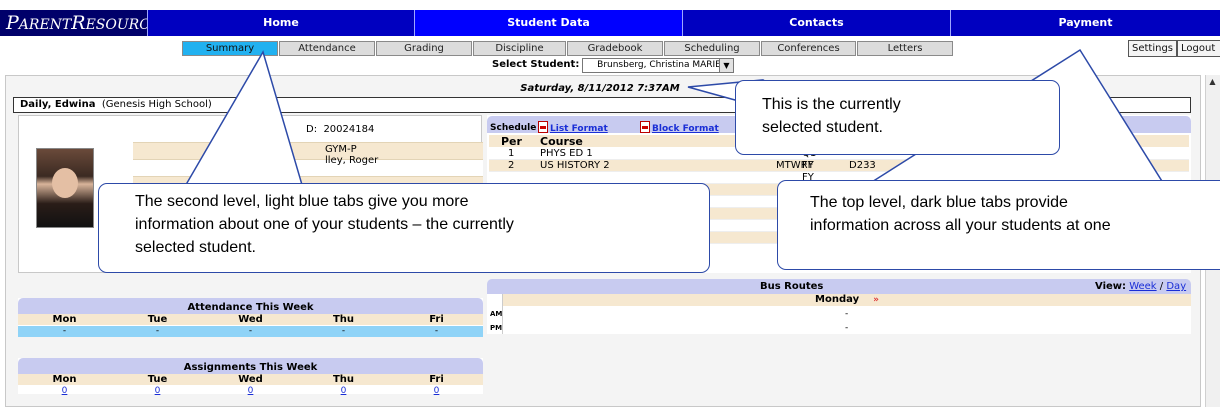 The width and height of the screenshot is (1220, 407). I want to click on block-format-link: Block Format, so click(679, 127).